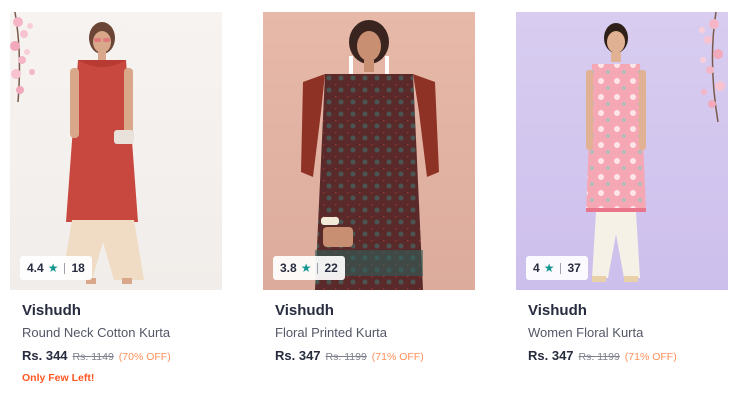 The height and width of the screenshot is (405, 743). I want to click on rating-badge: 4 ★ 37, so click(557, 268).